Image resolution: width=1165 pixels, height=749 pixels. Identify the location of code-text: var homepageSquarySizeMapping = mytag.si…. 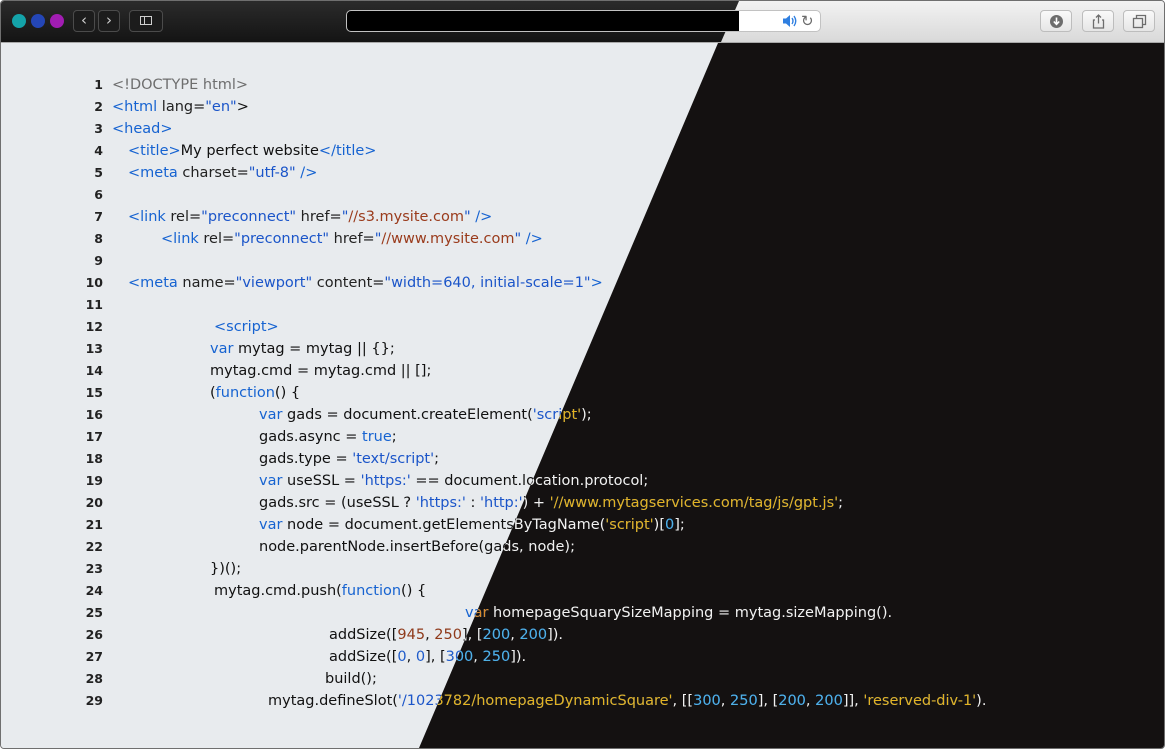
(678, 613).